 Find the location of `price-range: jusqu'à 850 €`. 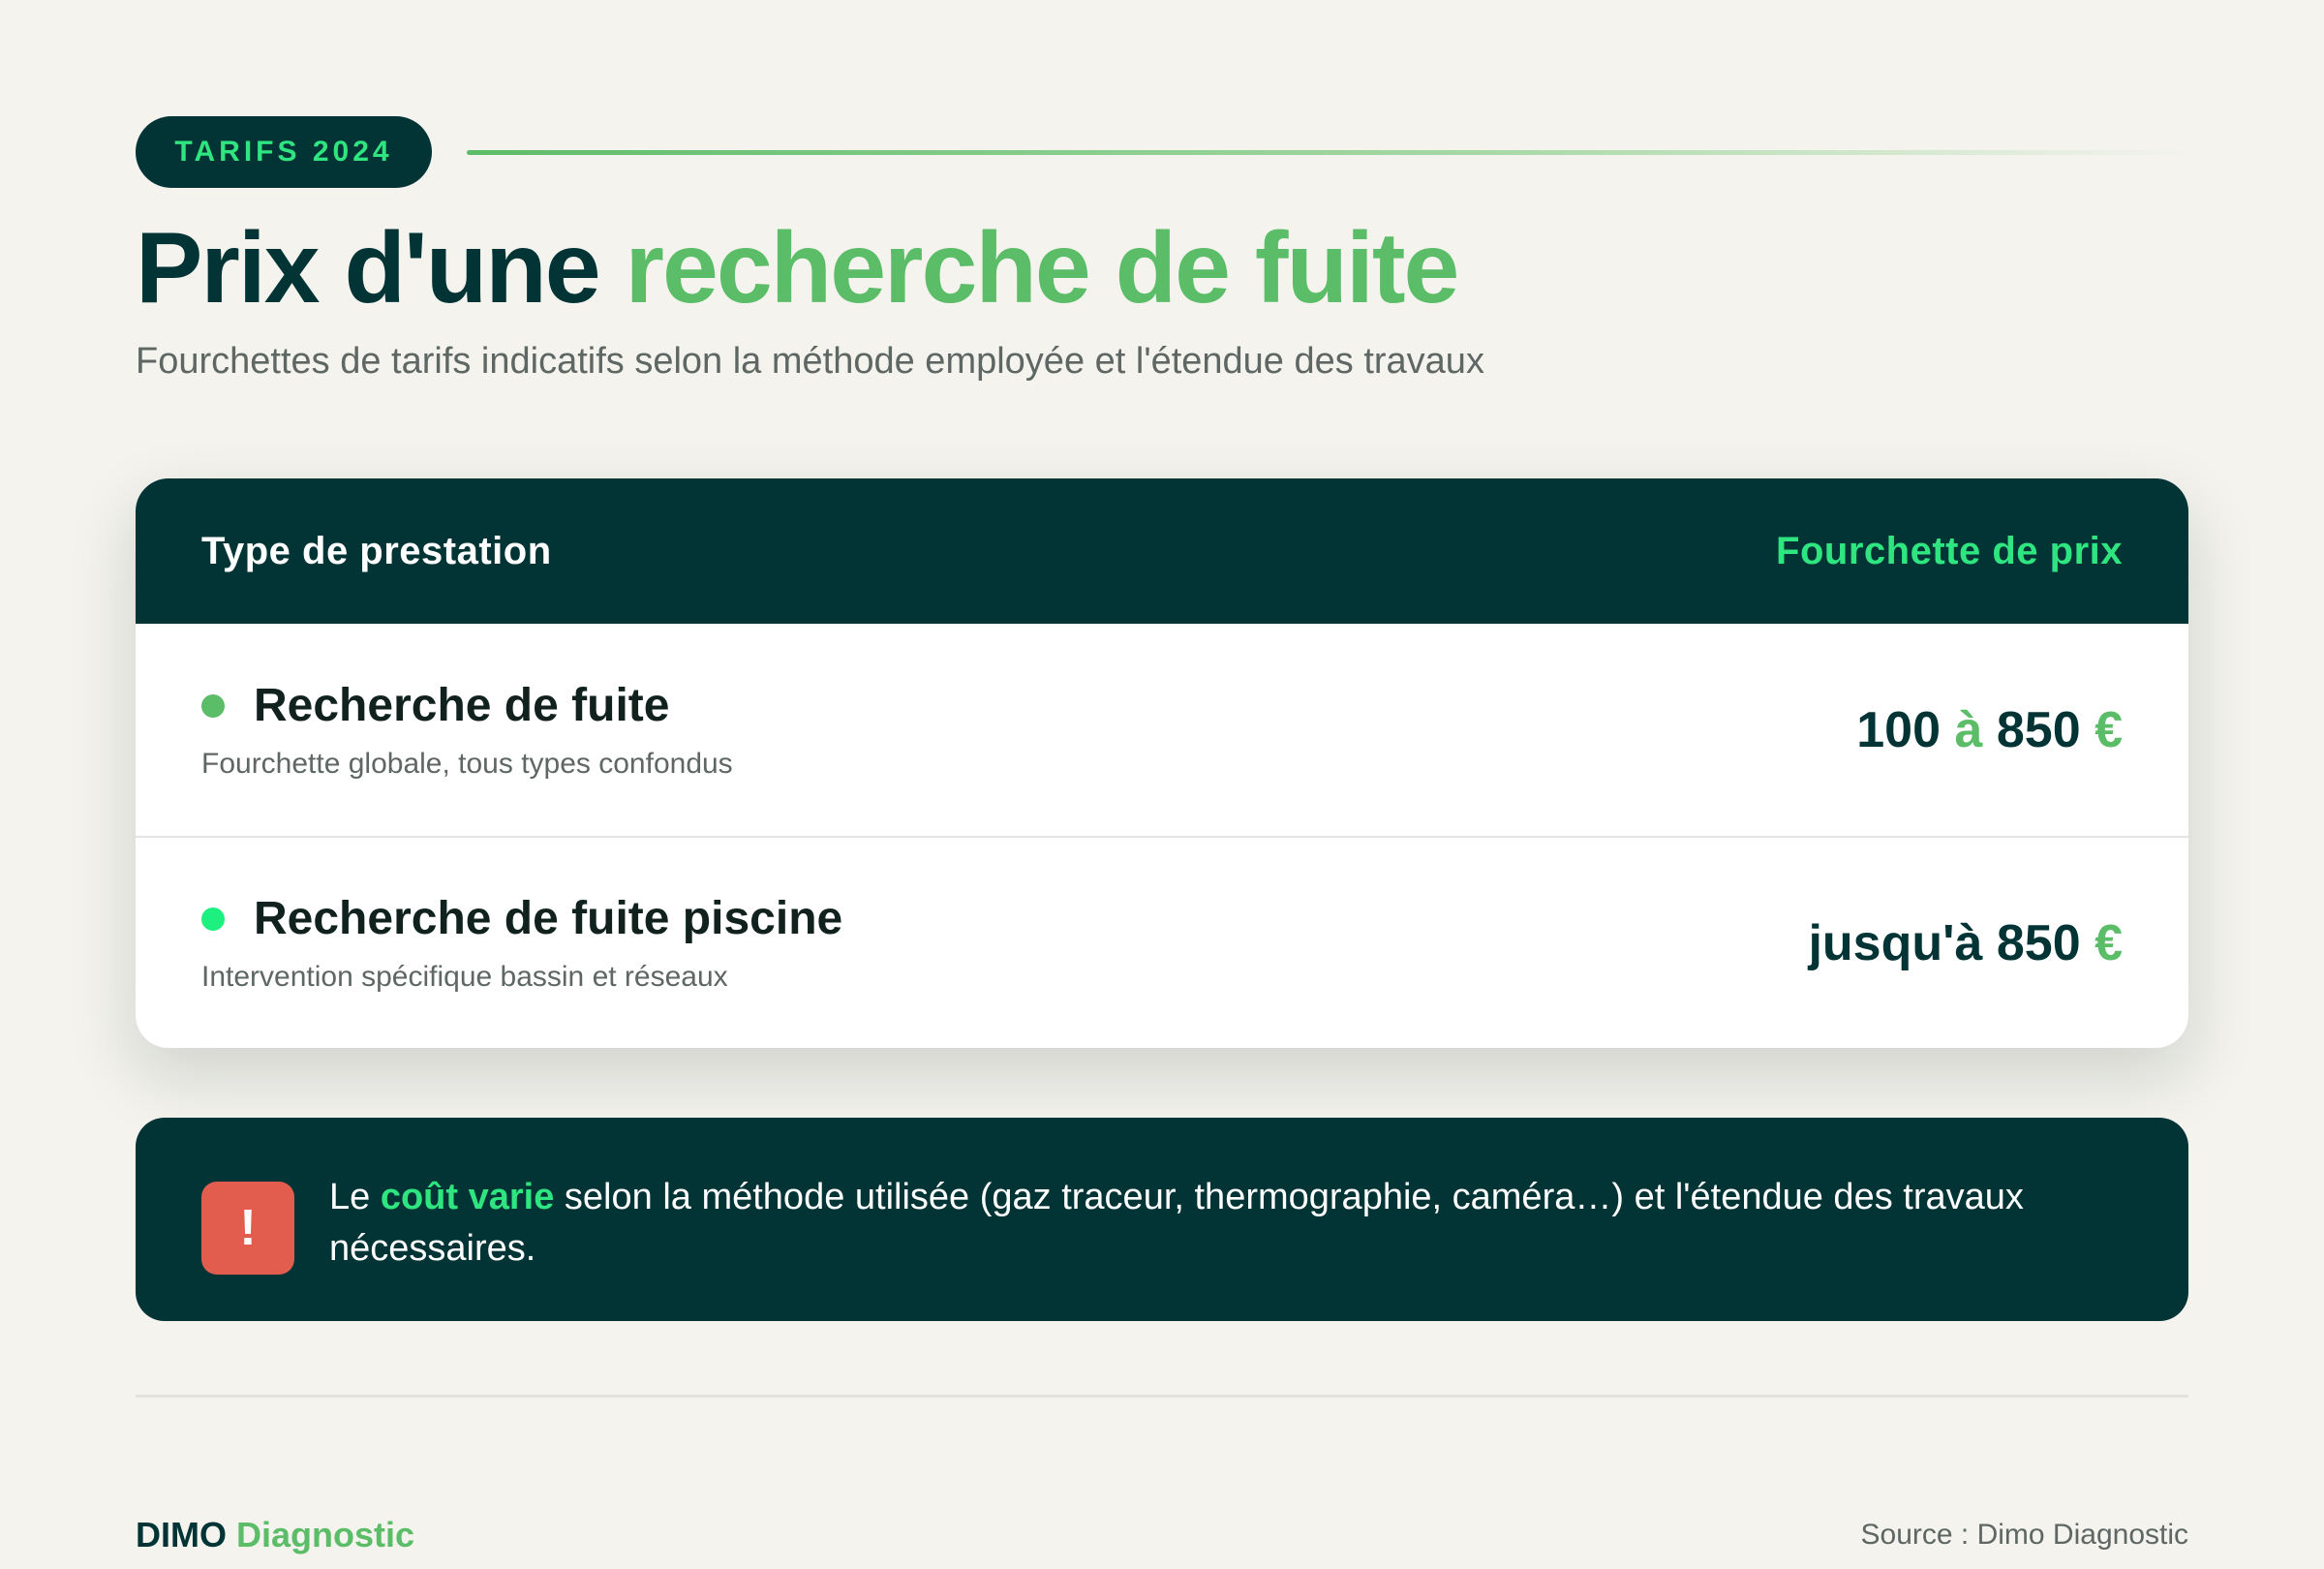

price-range: jusqu'à 850 € is located at coordinates (1966, 943).